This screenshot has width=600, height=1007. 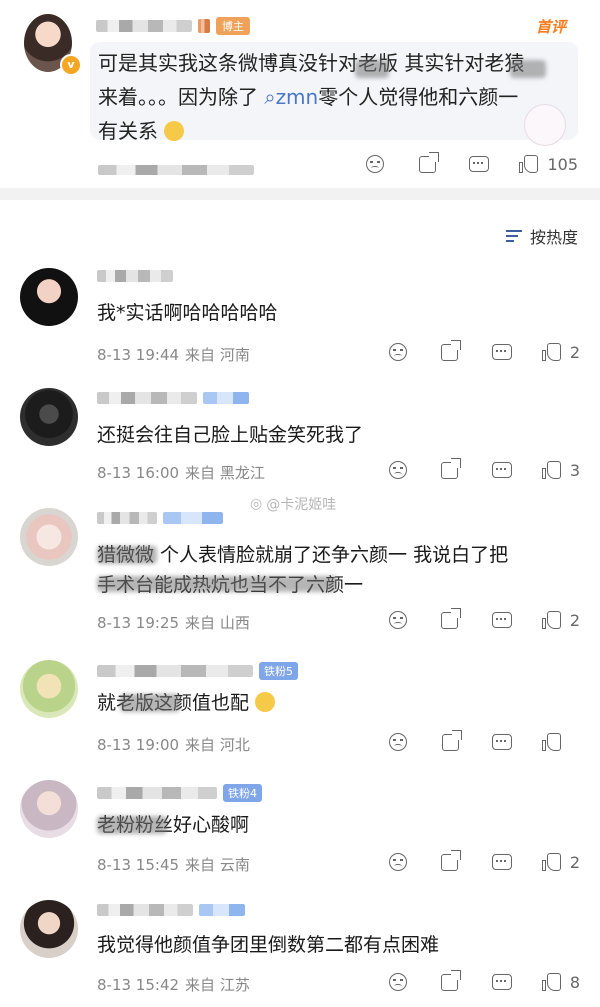 I want to click on blurred-meta, so click(x=176, y=170).